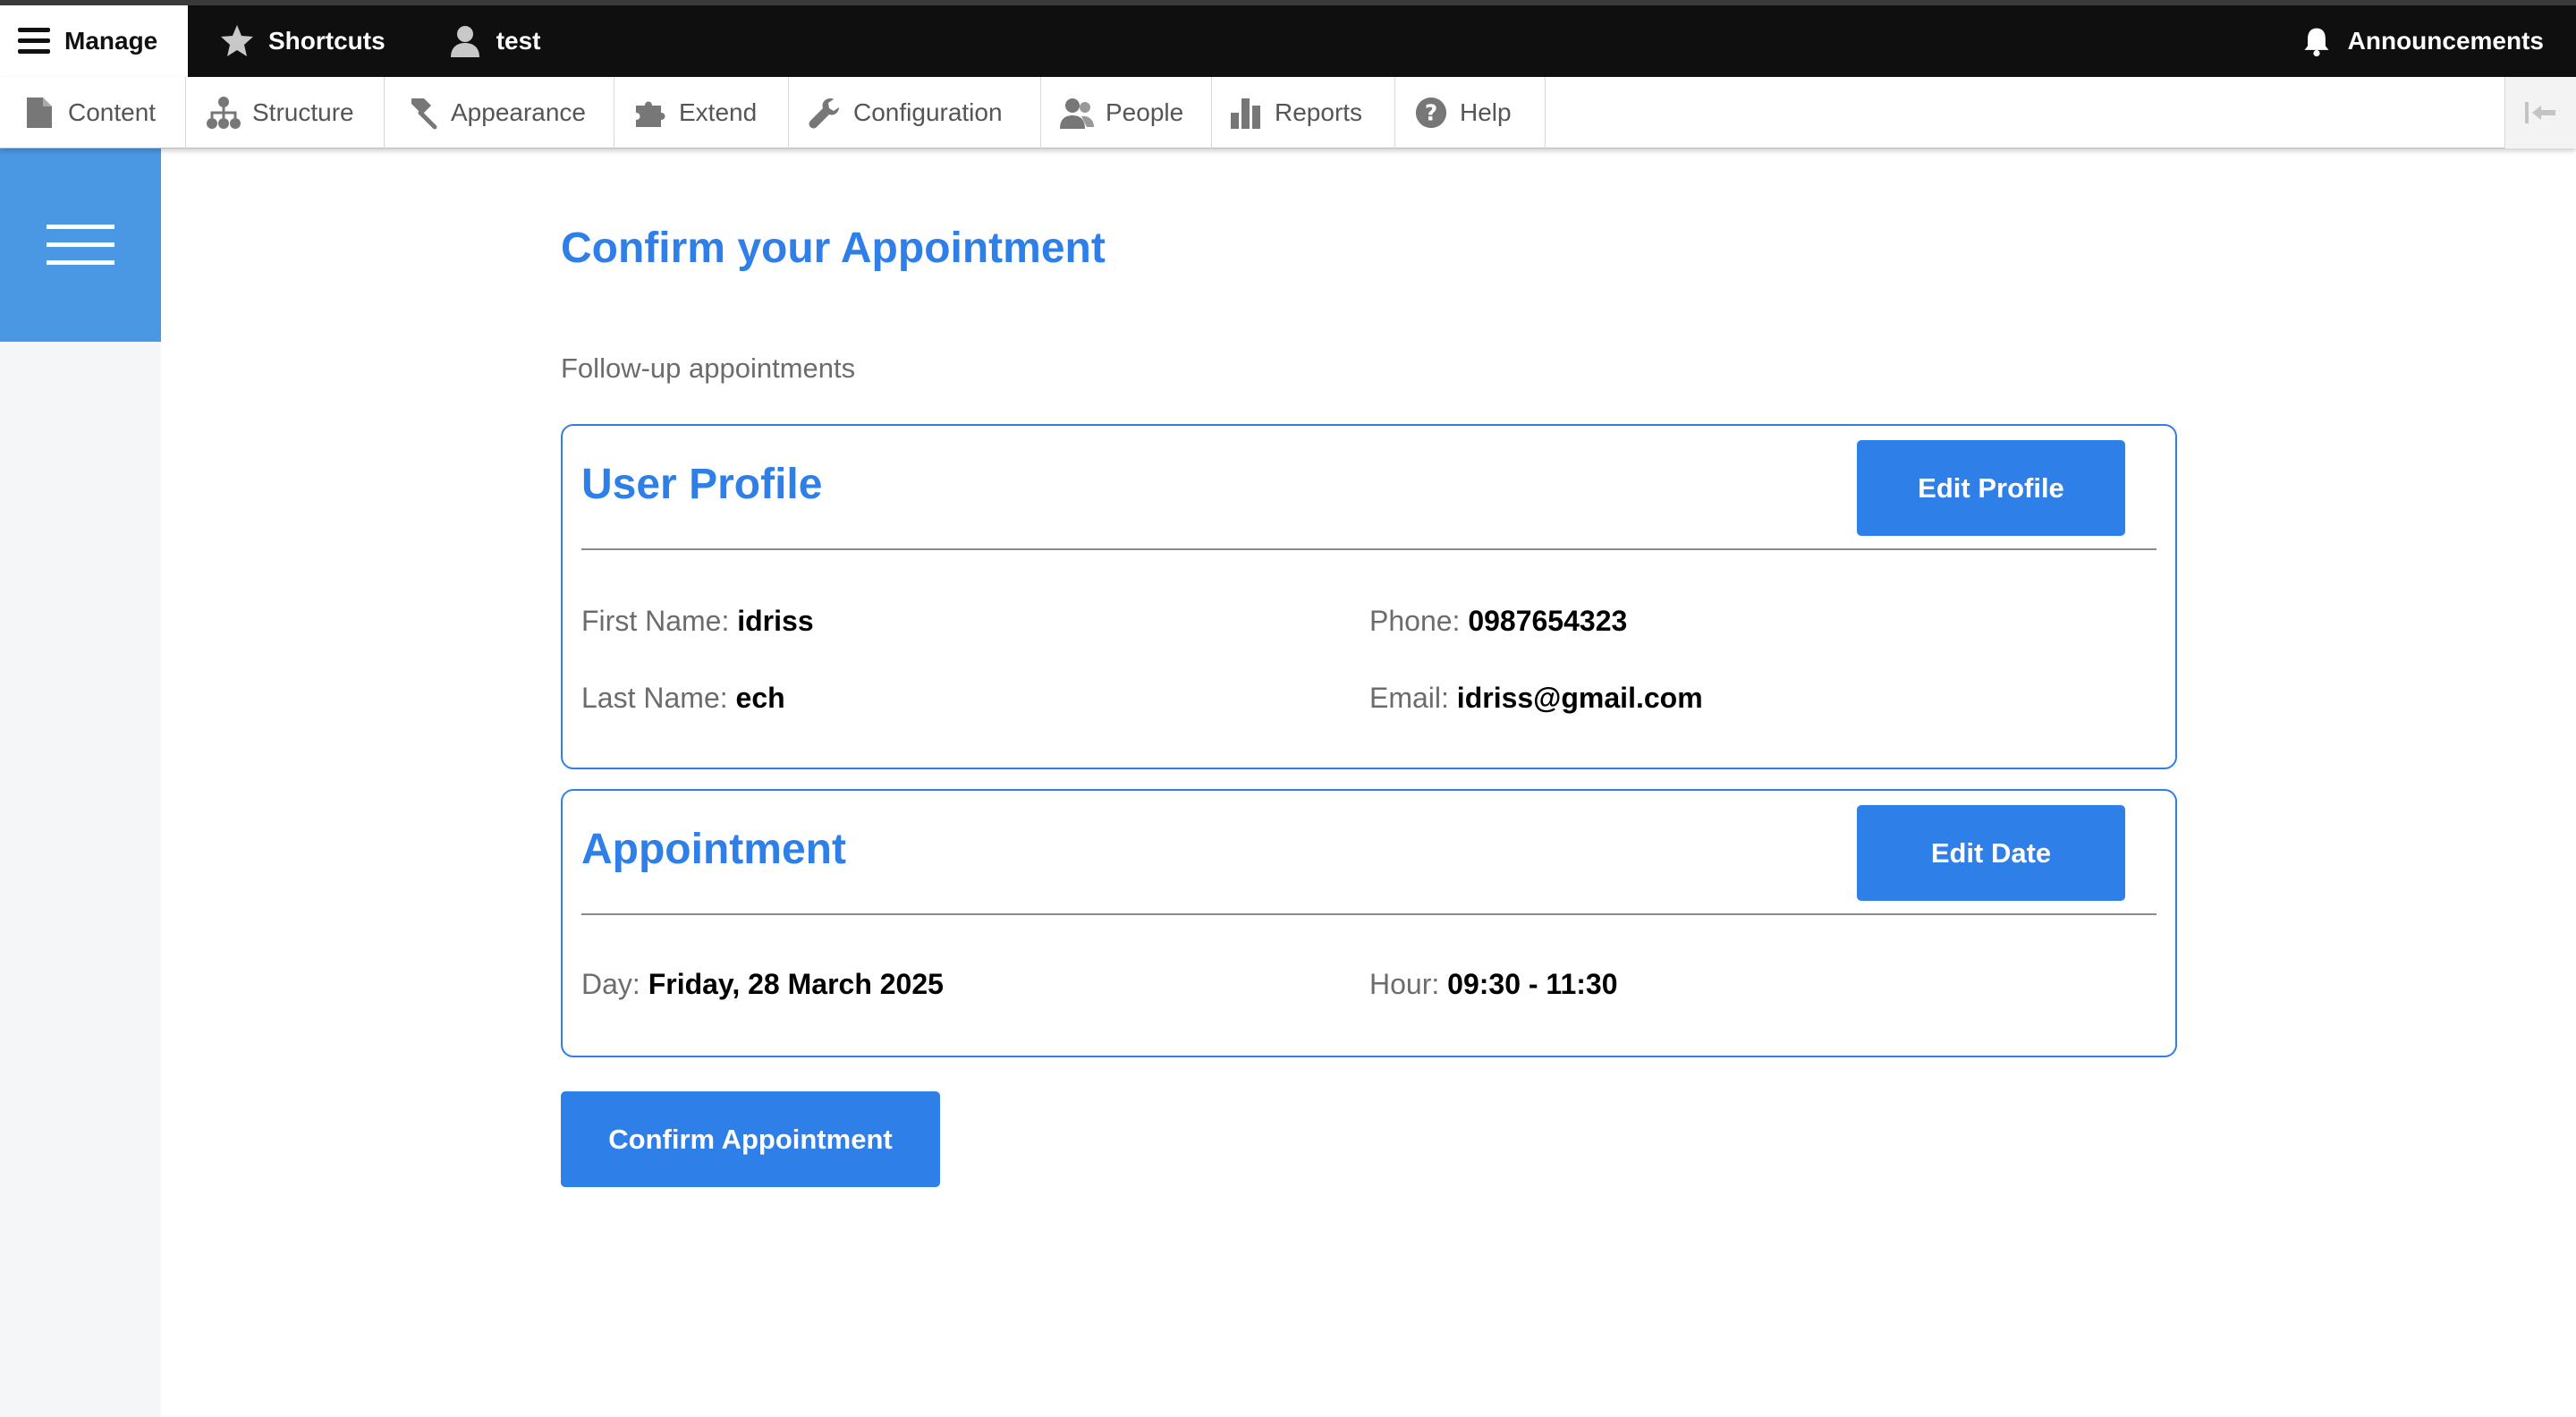 The image size is (2576, 1417). I want to click on shortcuts-tab: Shortcuts, so click(302, 41).